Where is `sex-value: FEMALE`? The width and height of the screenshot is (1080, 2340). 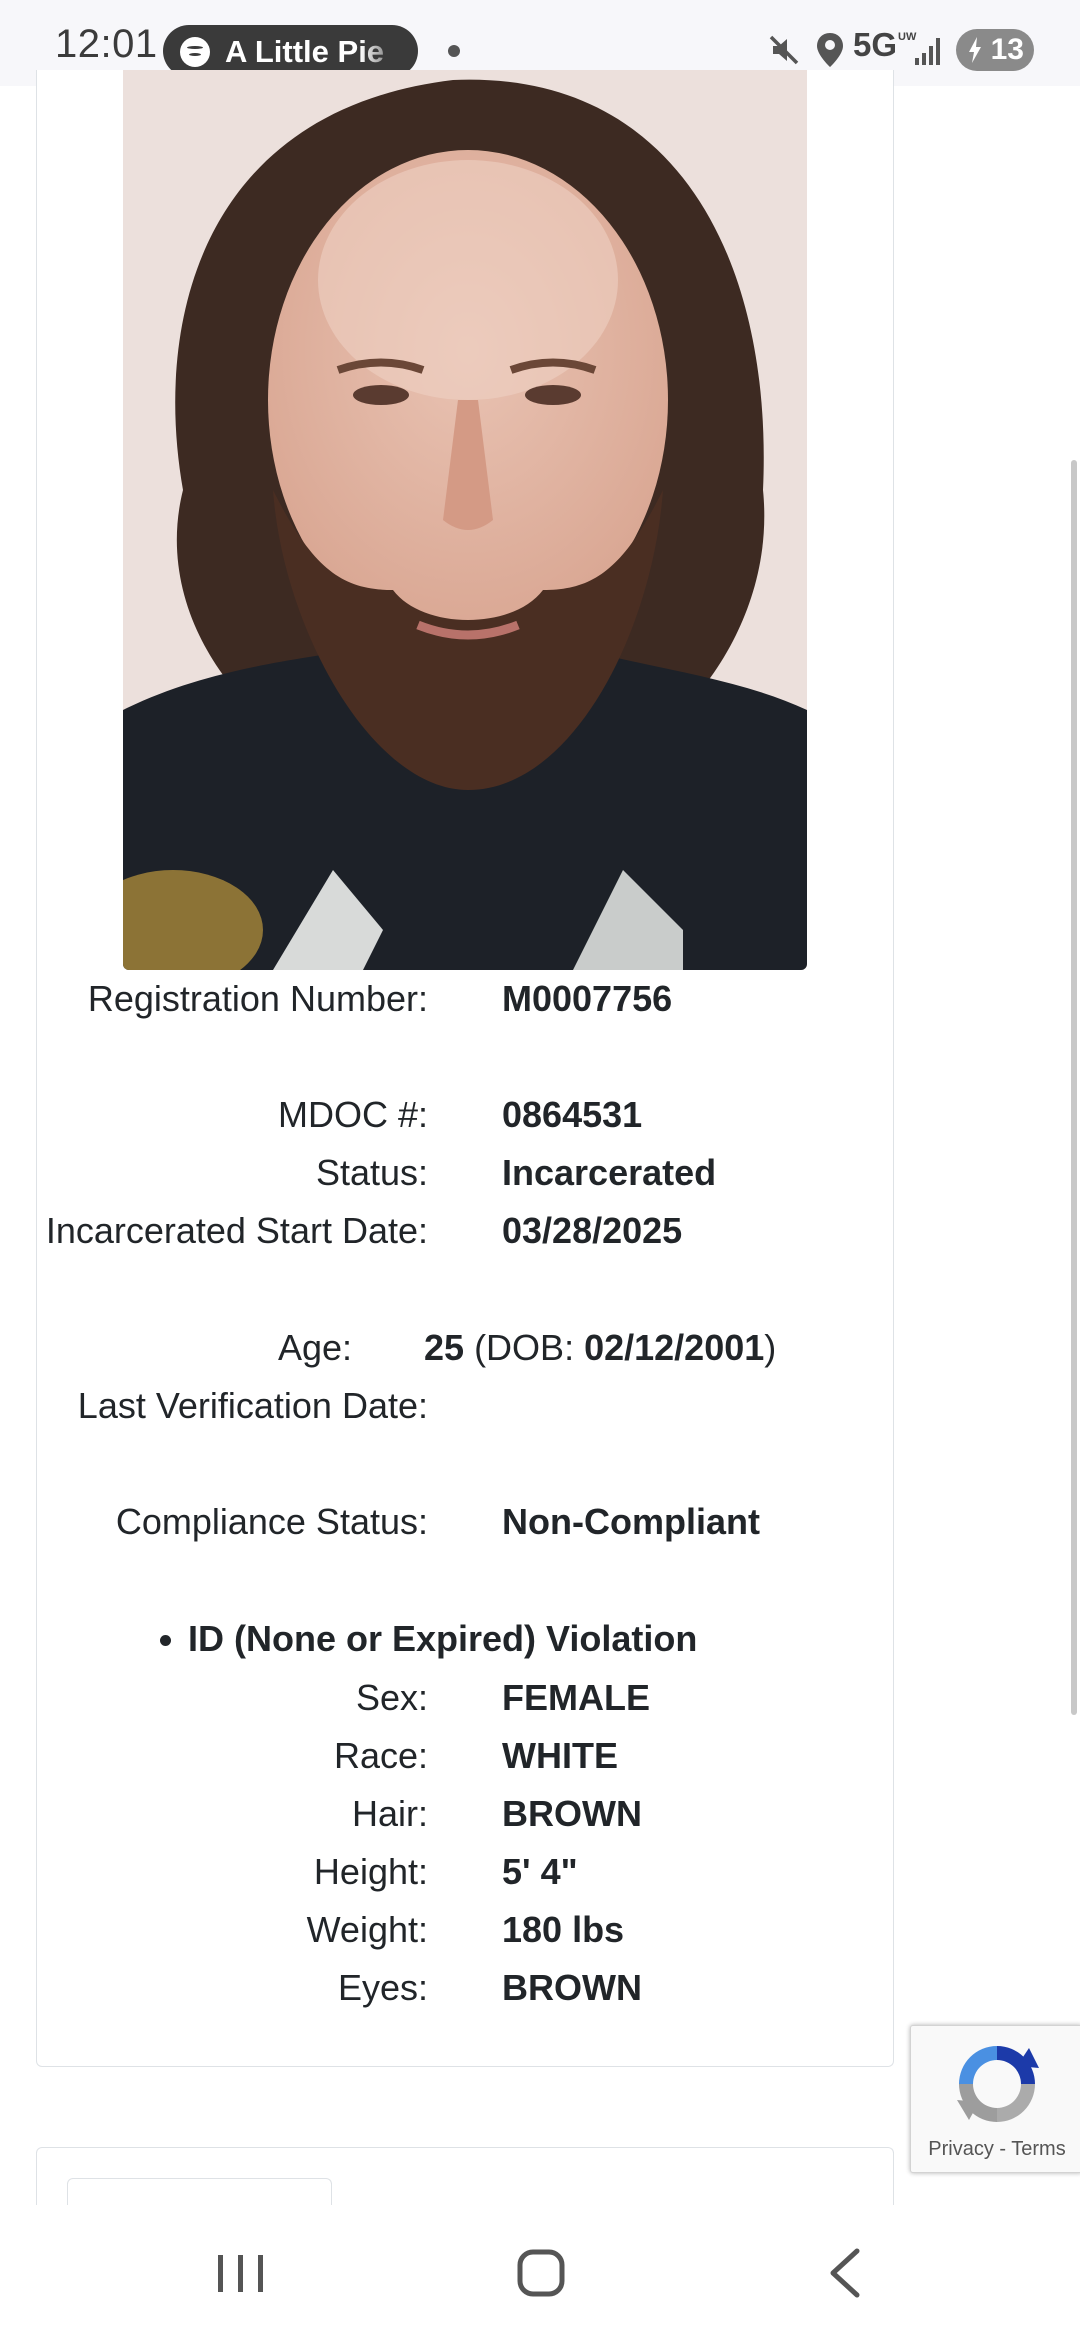
sex-value: FEMALE is located at coordinates (576, 1697).